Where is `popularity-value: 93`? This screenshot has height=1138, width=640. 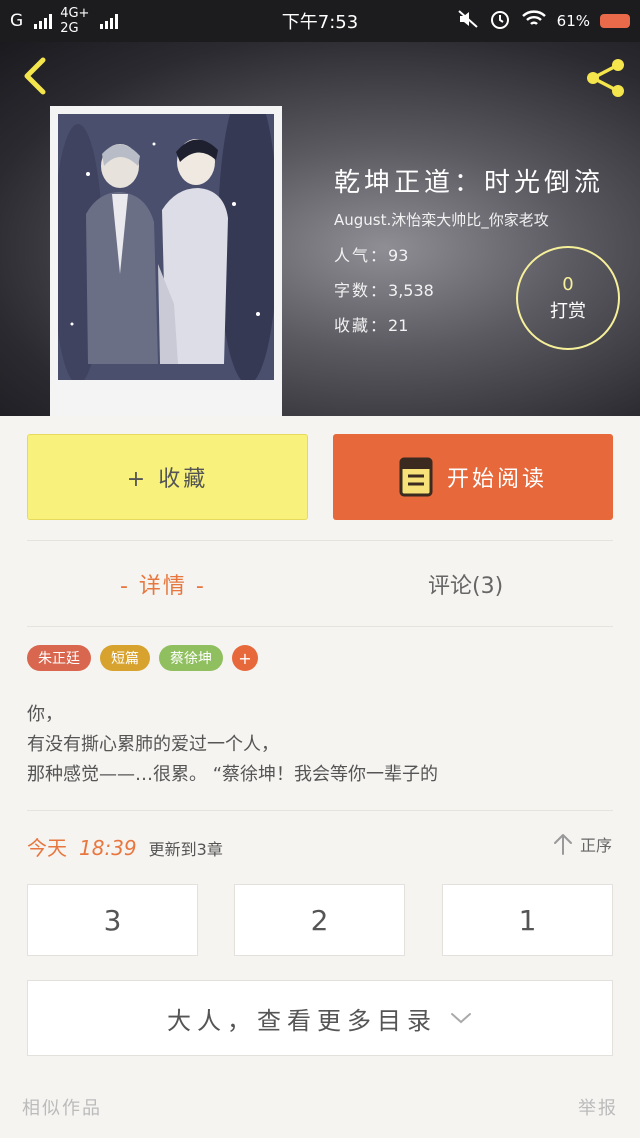 popularity-value: 93 is located at coordinates (398, 255).